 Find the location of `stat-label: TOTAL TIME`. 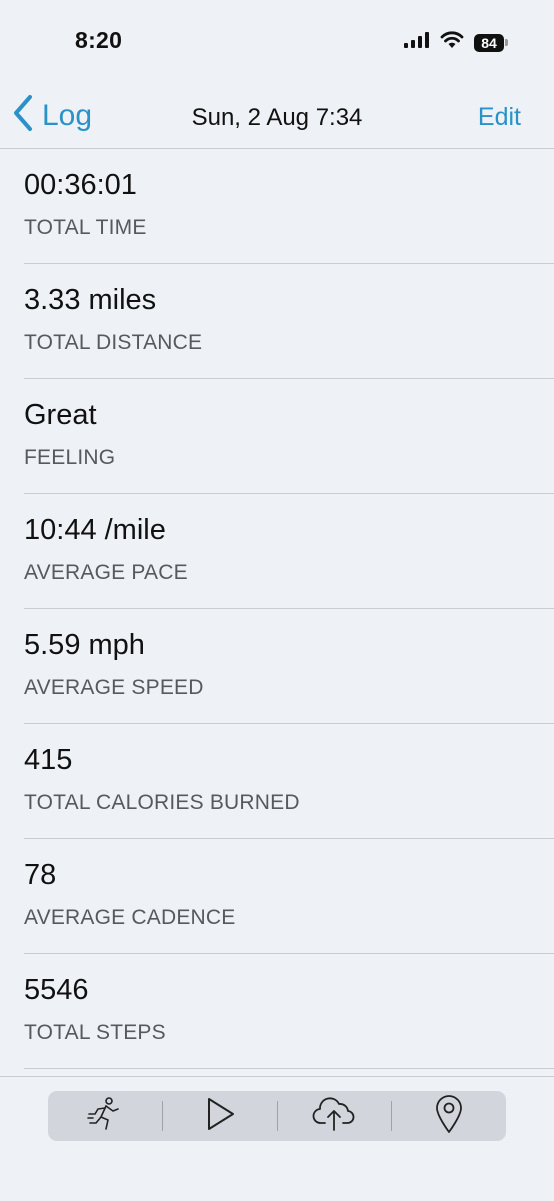

stat-label: TOTAL TIME is located at coordinates (85, 227).